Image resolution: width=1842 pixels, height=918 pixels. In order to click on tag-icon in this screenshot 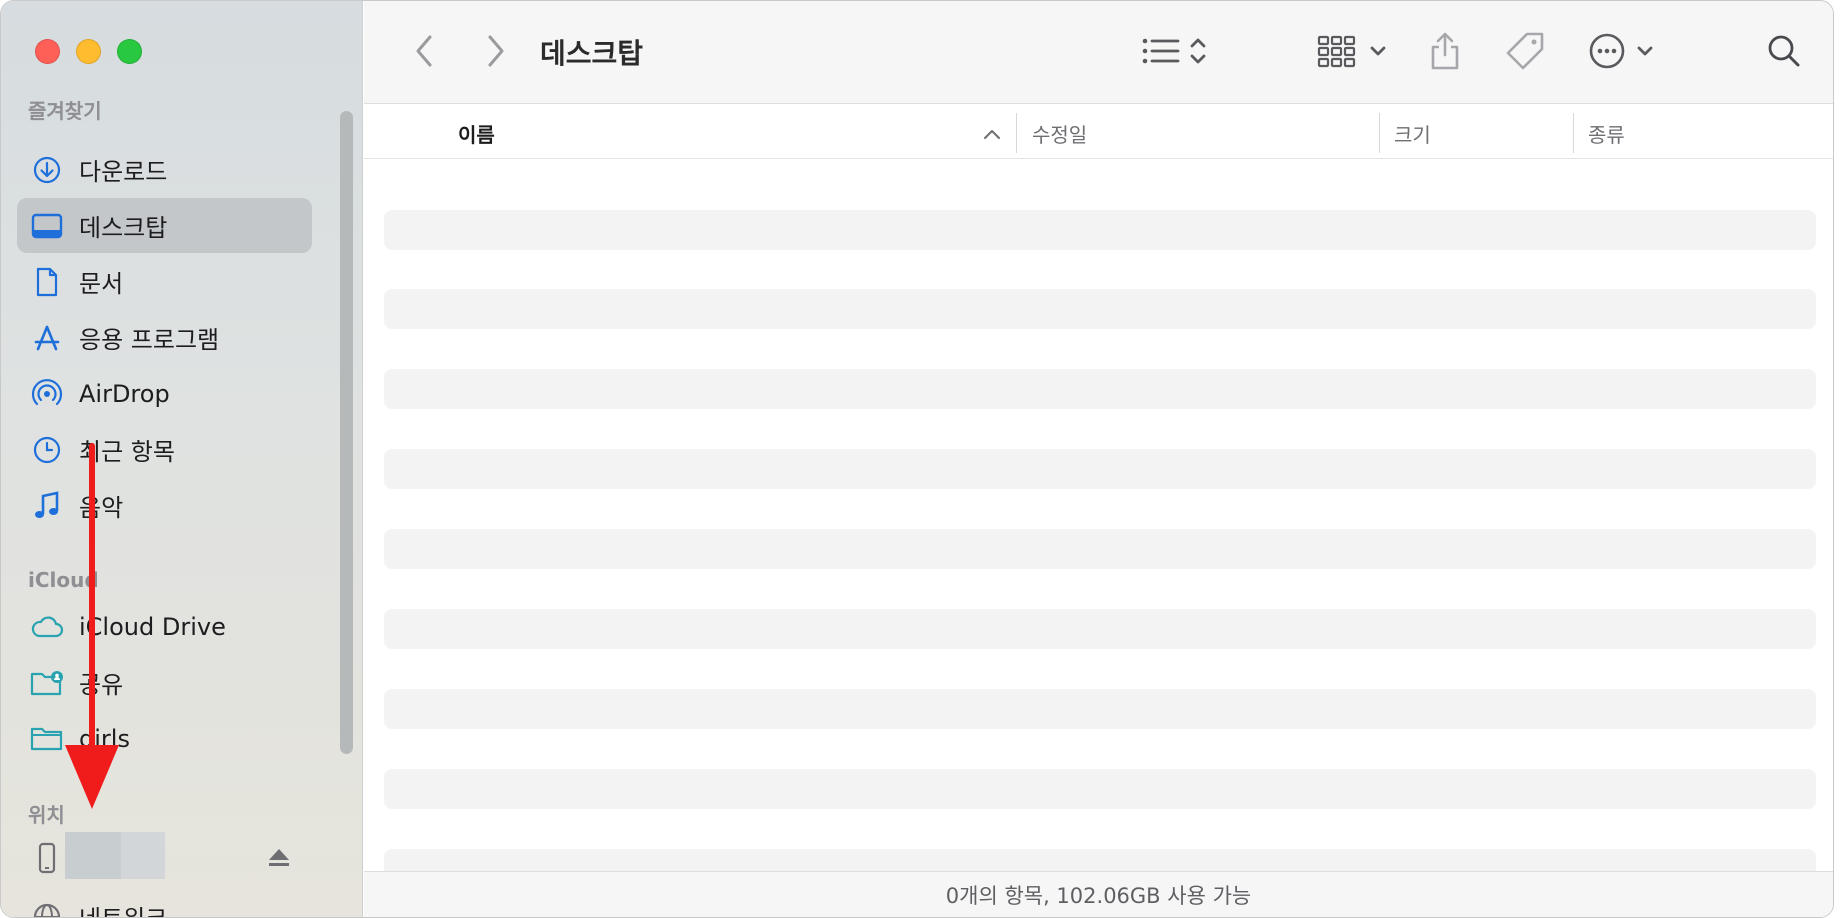, I will do `click(1525, 51)`.